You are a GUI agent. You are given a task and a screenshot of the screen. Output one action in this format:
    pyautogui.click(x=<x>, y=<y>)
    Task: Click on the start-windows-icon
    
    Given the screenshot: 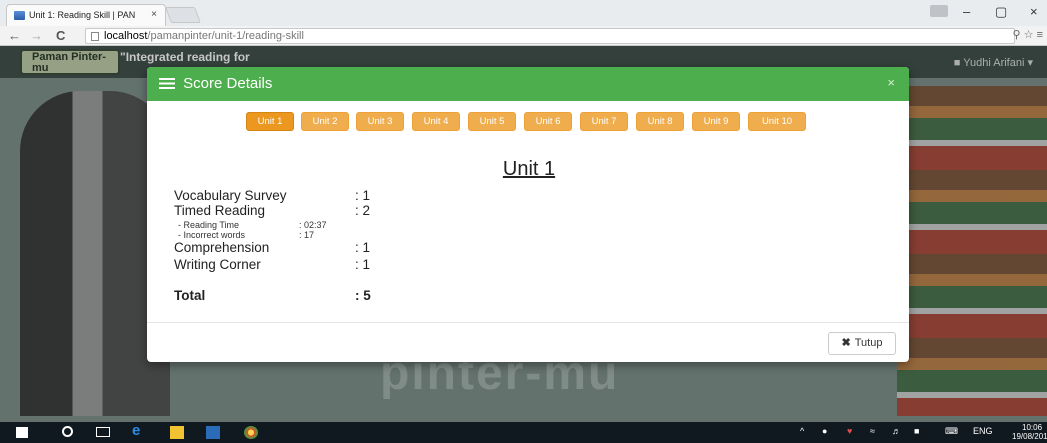 What is the action you would take?
    pyautogui.click(x=22, y=432)
    